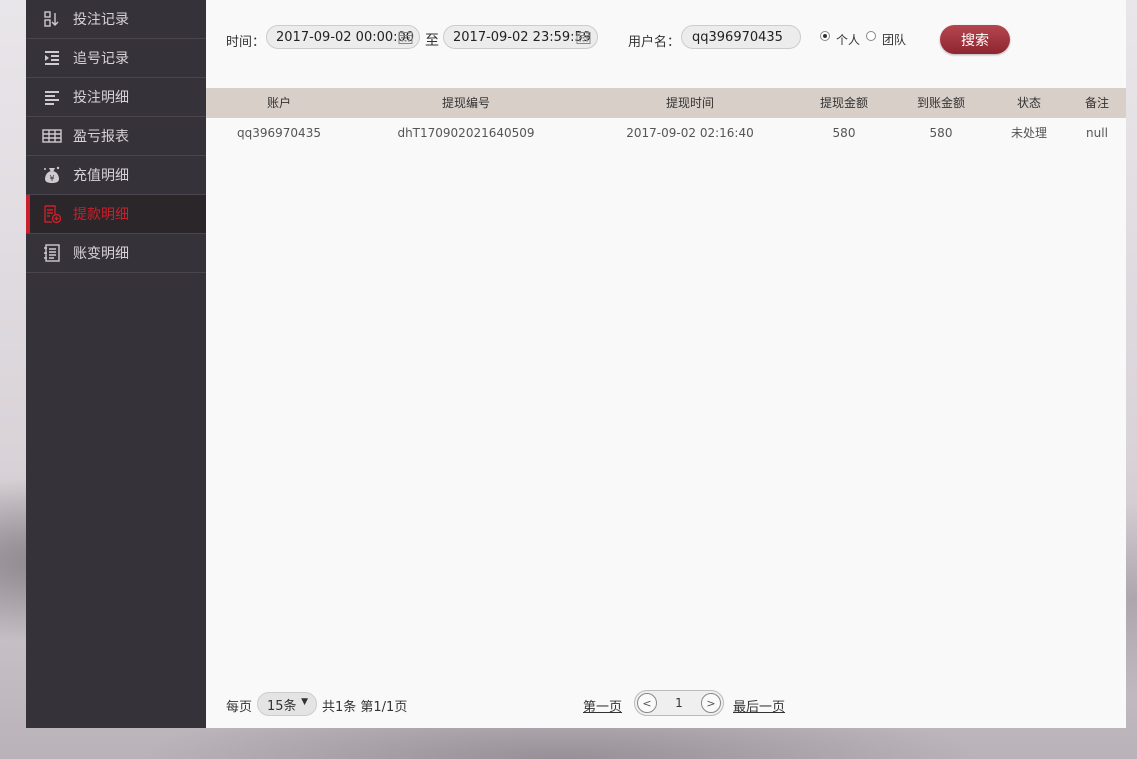  What do you see at coordinates (432, 41) in the screenshot?
I see `to-label: 至` at bounding box center [432, 41].